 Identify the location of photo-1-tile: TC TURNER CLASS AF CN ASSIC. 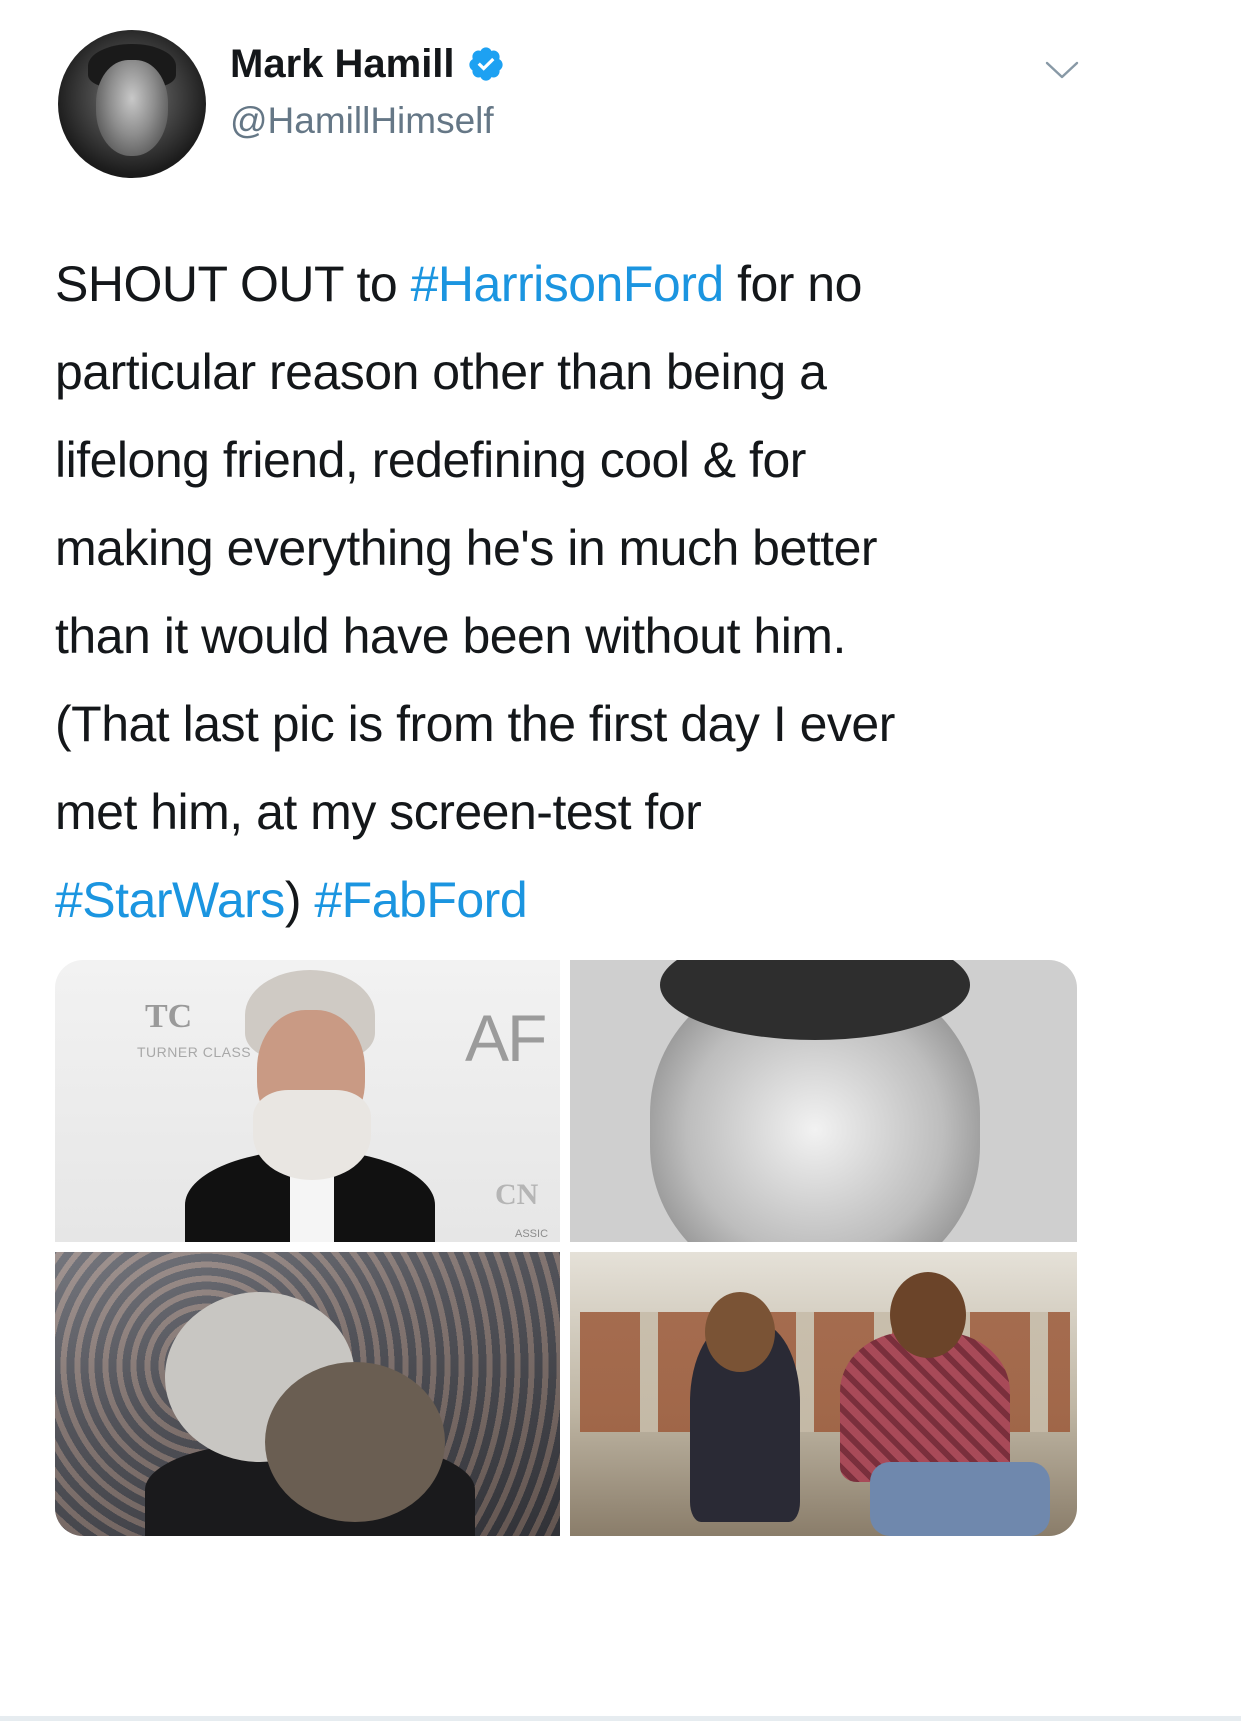
(307, 1101).